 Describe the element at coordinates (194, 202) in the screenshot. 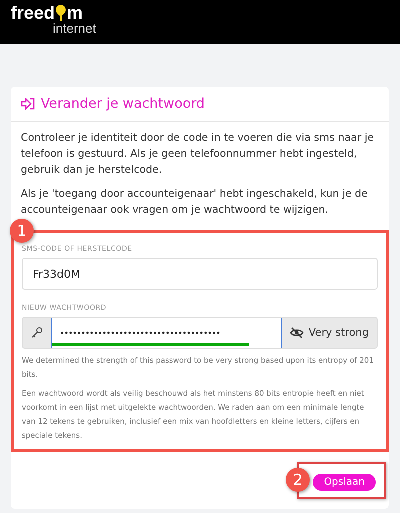

I see `paragraph: Als je 'toegang door accounteigenaar' hebt ingeschakeld, kun je de accounteigenaar ook vragen om je wachtwoord te wijzigen.` at that location.